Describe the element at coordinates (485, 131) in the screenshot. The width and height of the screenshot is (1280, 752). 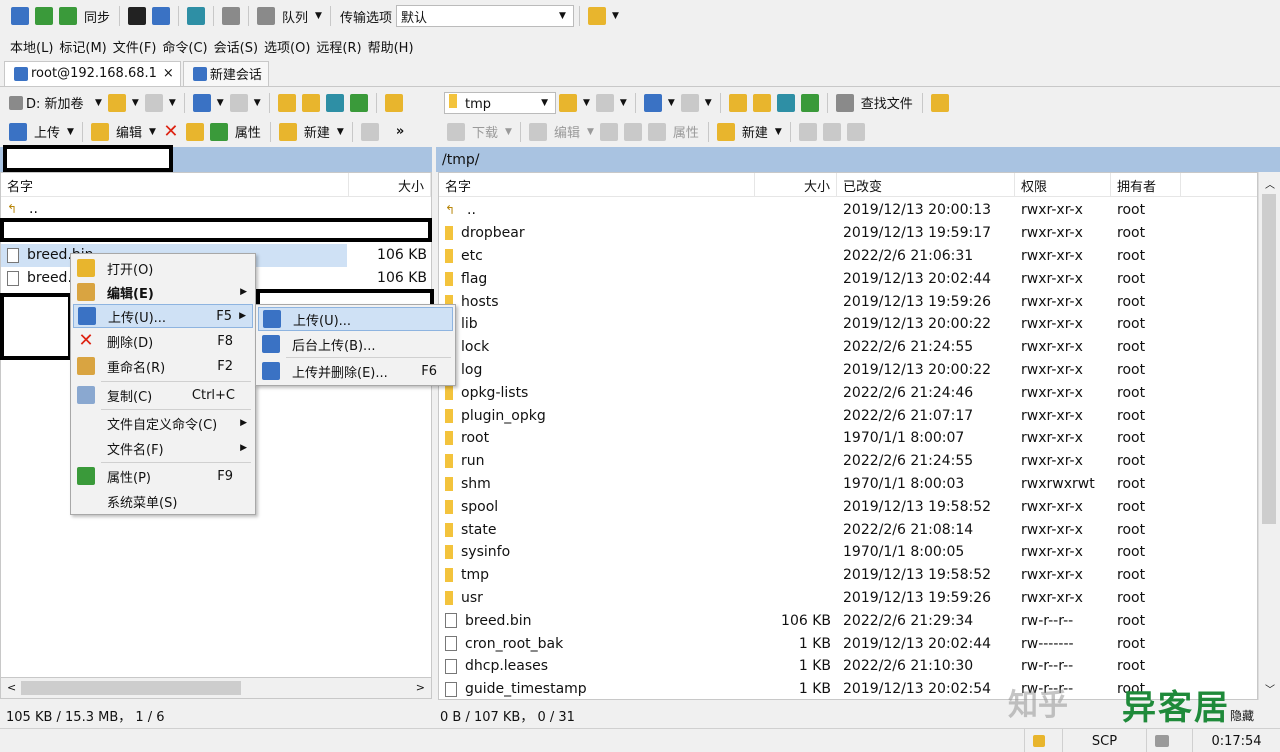
I see `download-button: 下载` at that location.